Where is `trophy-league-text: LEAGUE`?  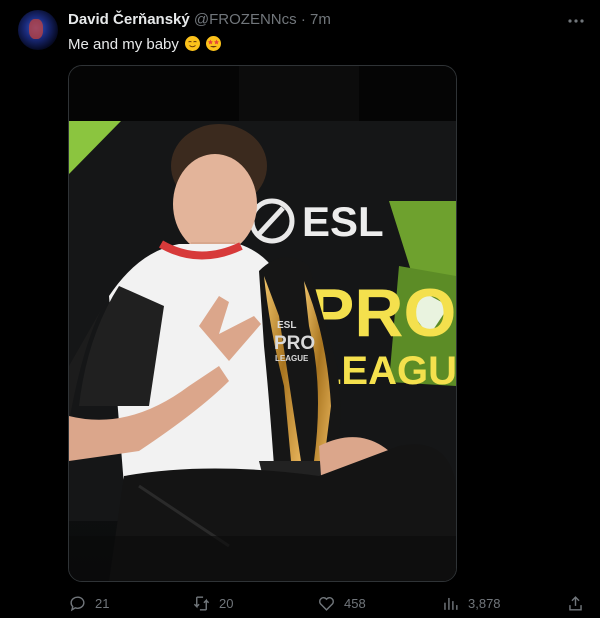 trophy-league-text: LEAGUE is located at coordinates (292, 358).